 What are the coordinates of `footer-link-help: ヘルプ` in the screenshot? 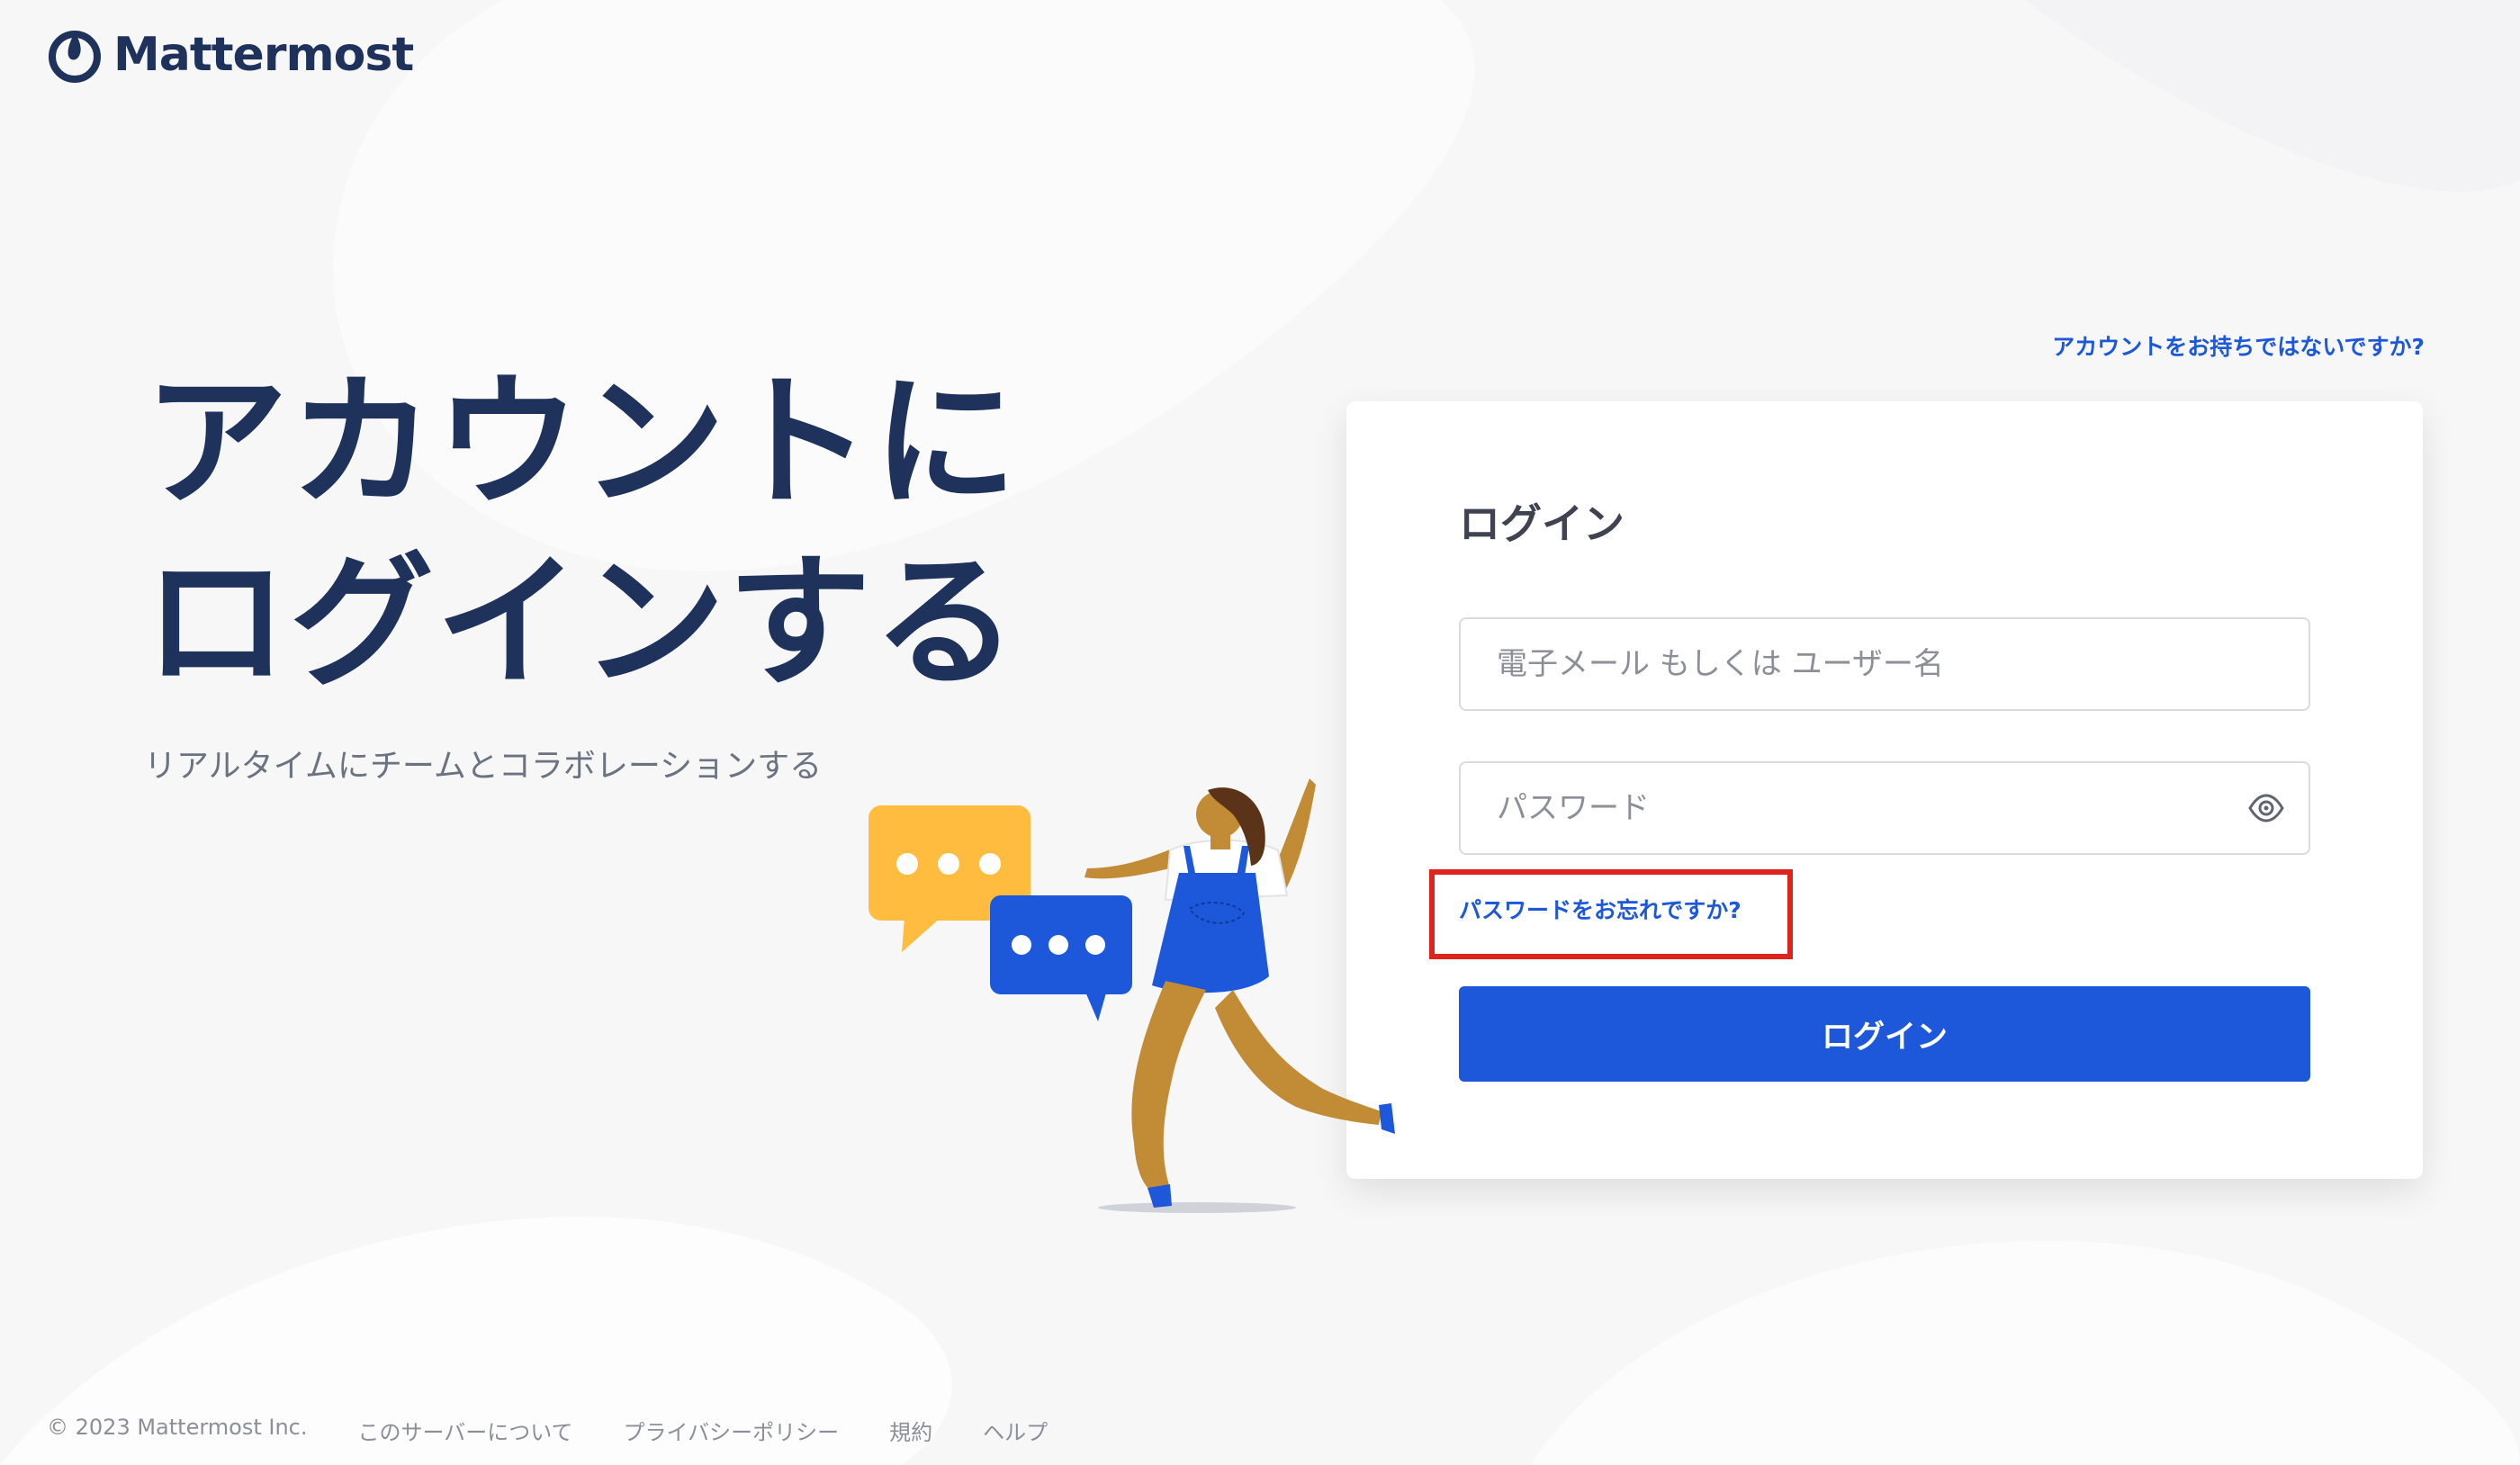 It's located at (1016, 1430).